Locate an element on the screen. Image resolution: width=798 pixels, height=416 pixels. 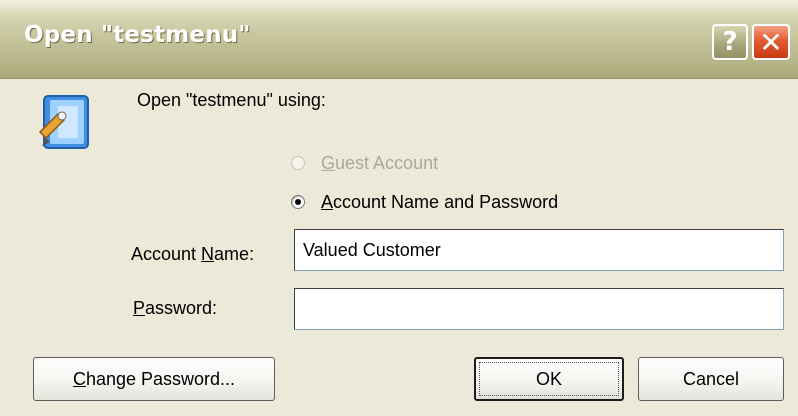
account-name-password-radio-circle is located at coordinates (298, 202).